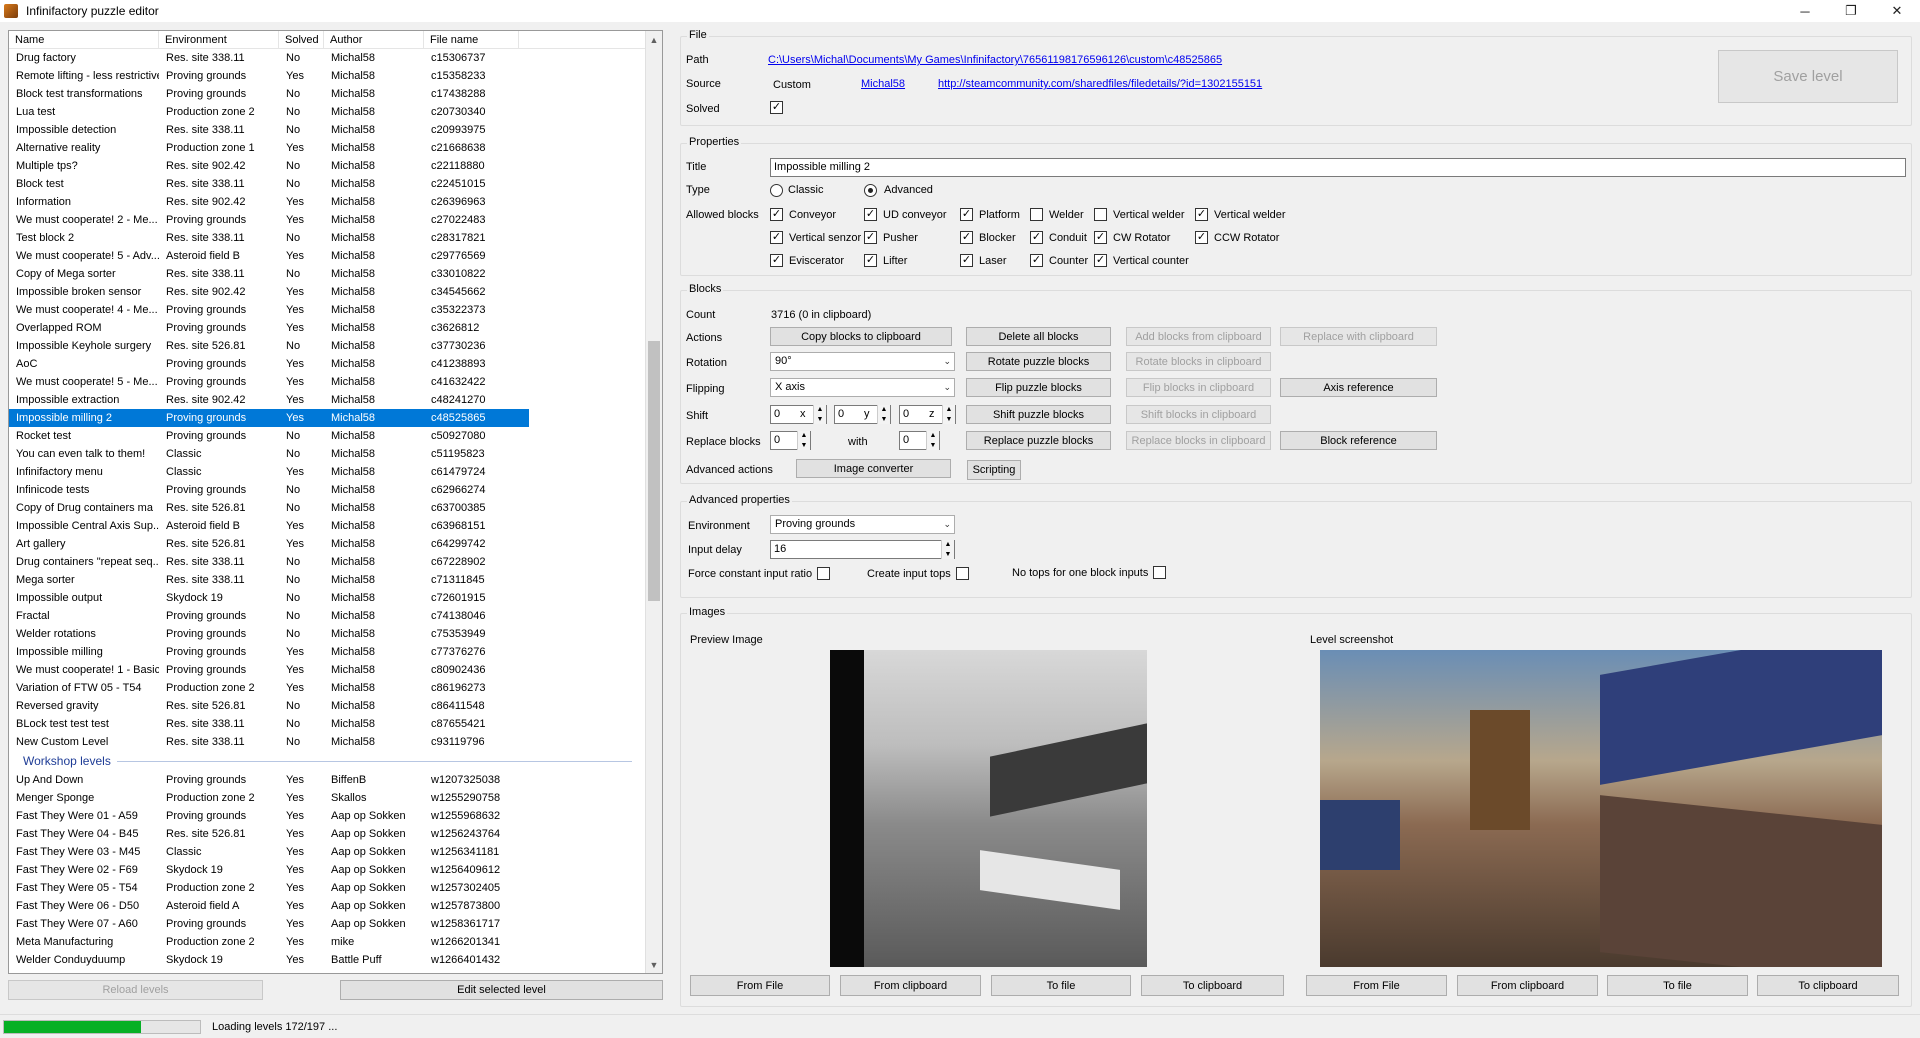 The height and width of the screenshot is (1038, 1920). Describe the element at coordinates (501, 990) in the screenshot. I see `edit-selected-level-button: Edit selected level` at that location.